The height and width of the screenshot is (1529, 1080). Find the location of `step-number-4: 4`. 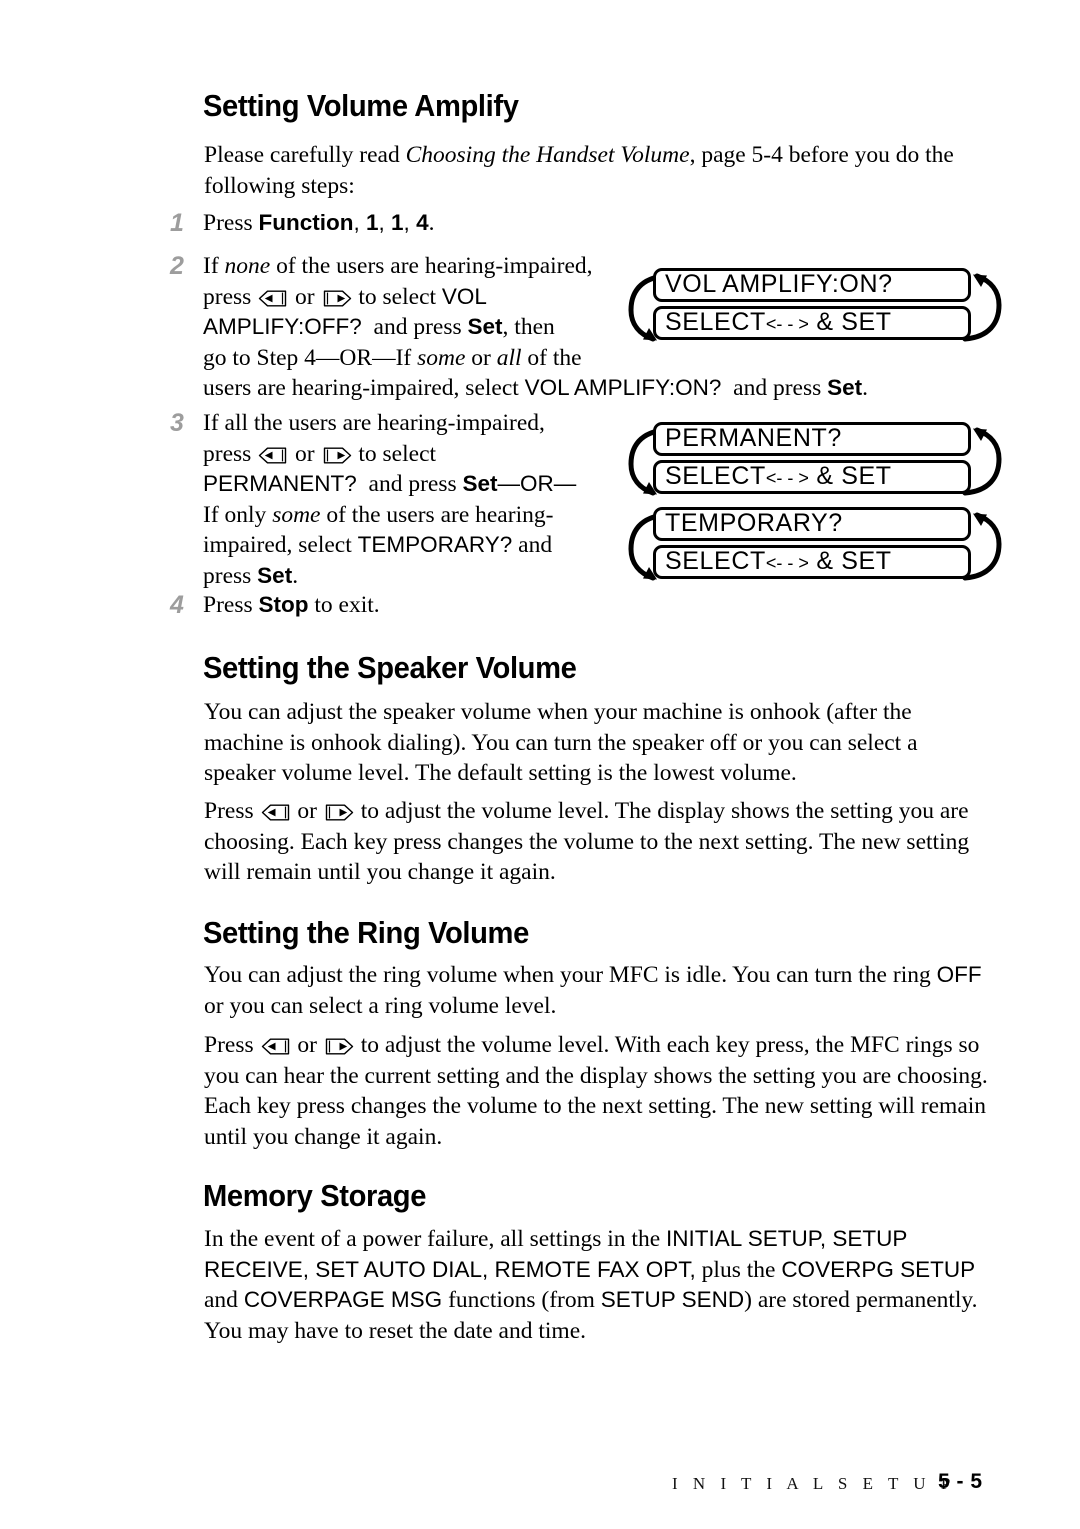

step-number-4: 4 is located at coordinates (177, 605).